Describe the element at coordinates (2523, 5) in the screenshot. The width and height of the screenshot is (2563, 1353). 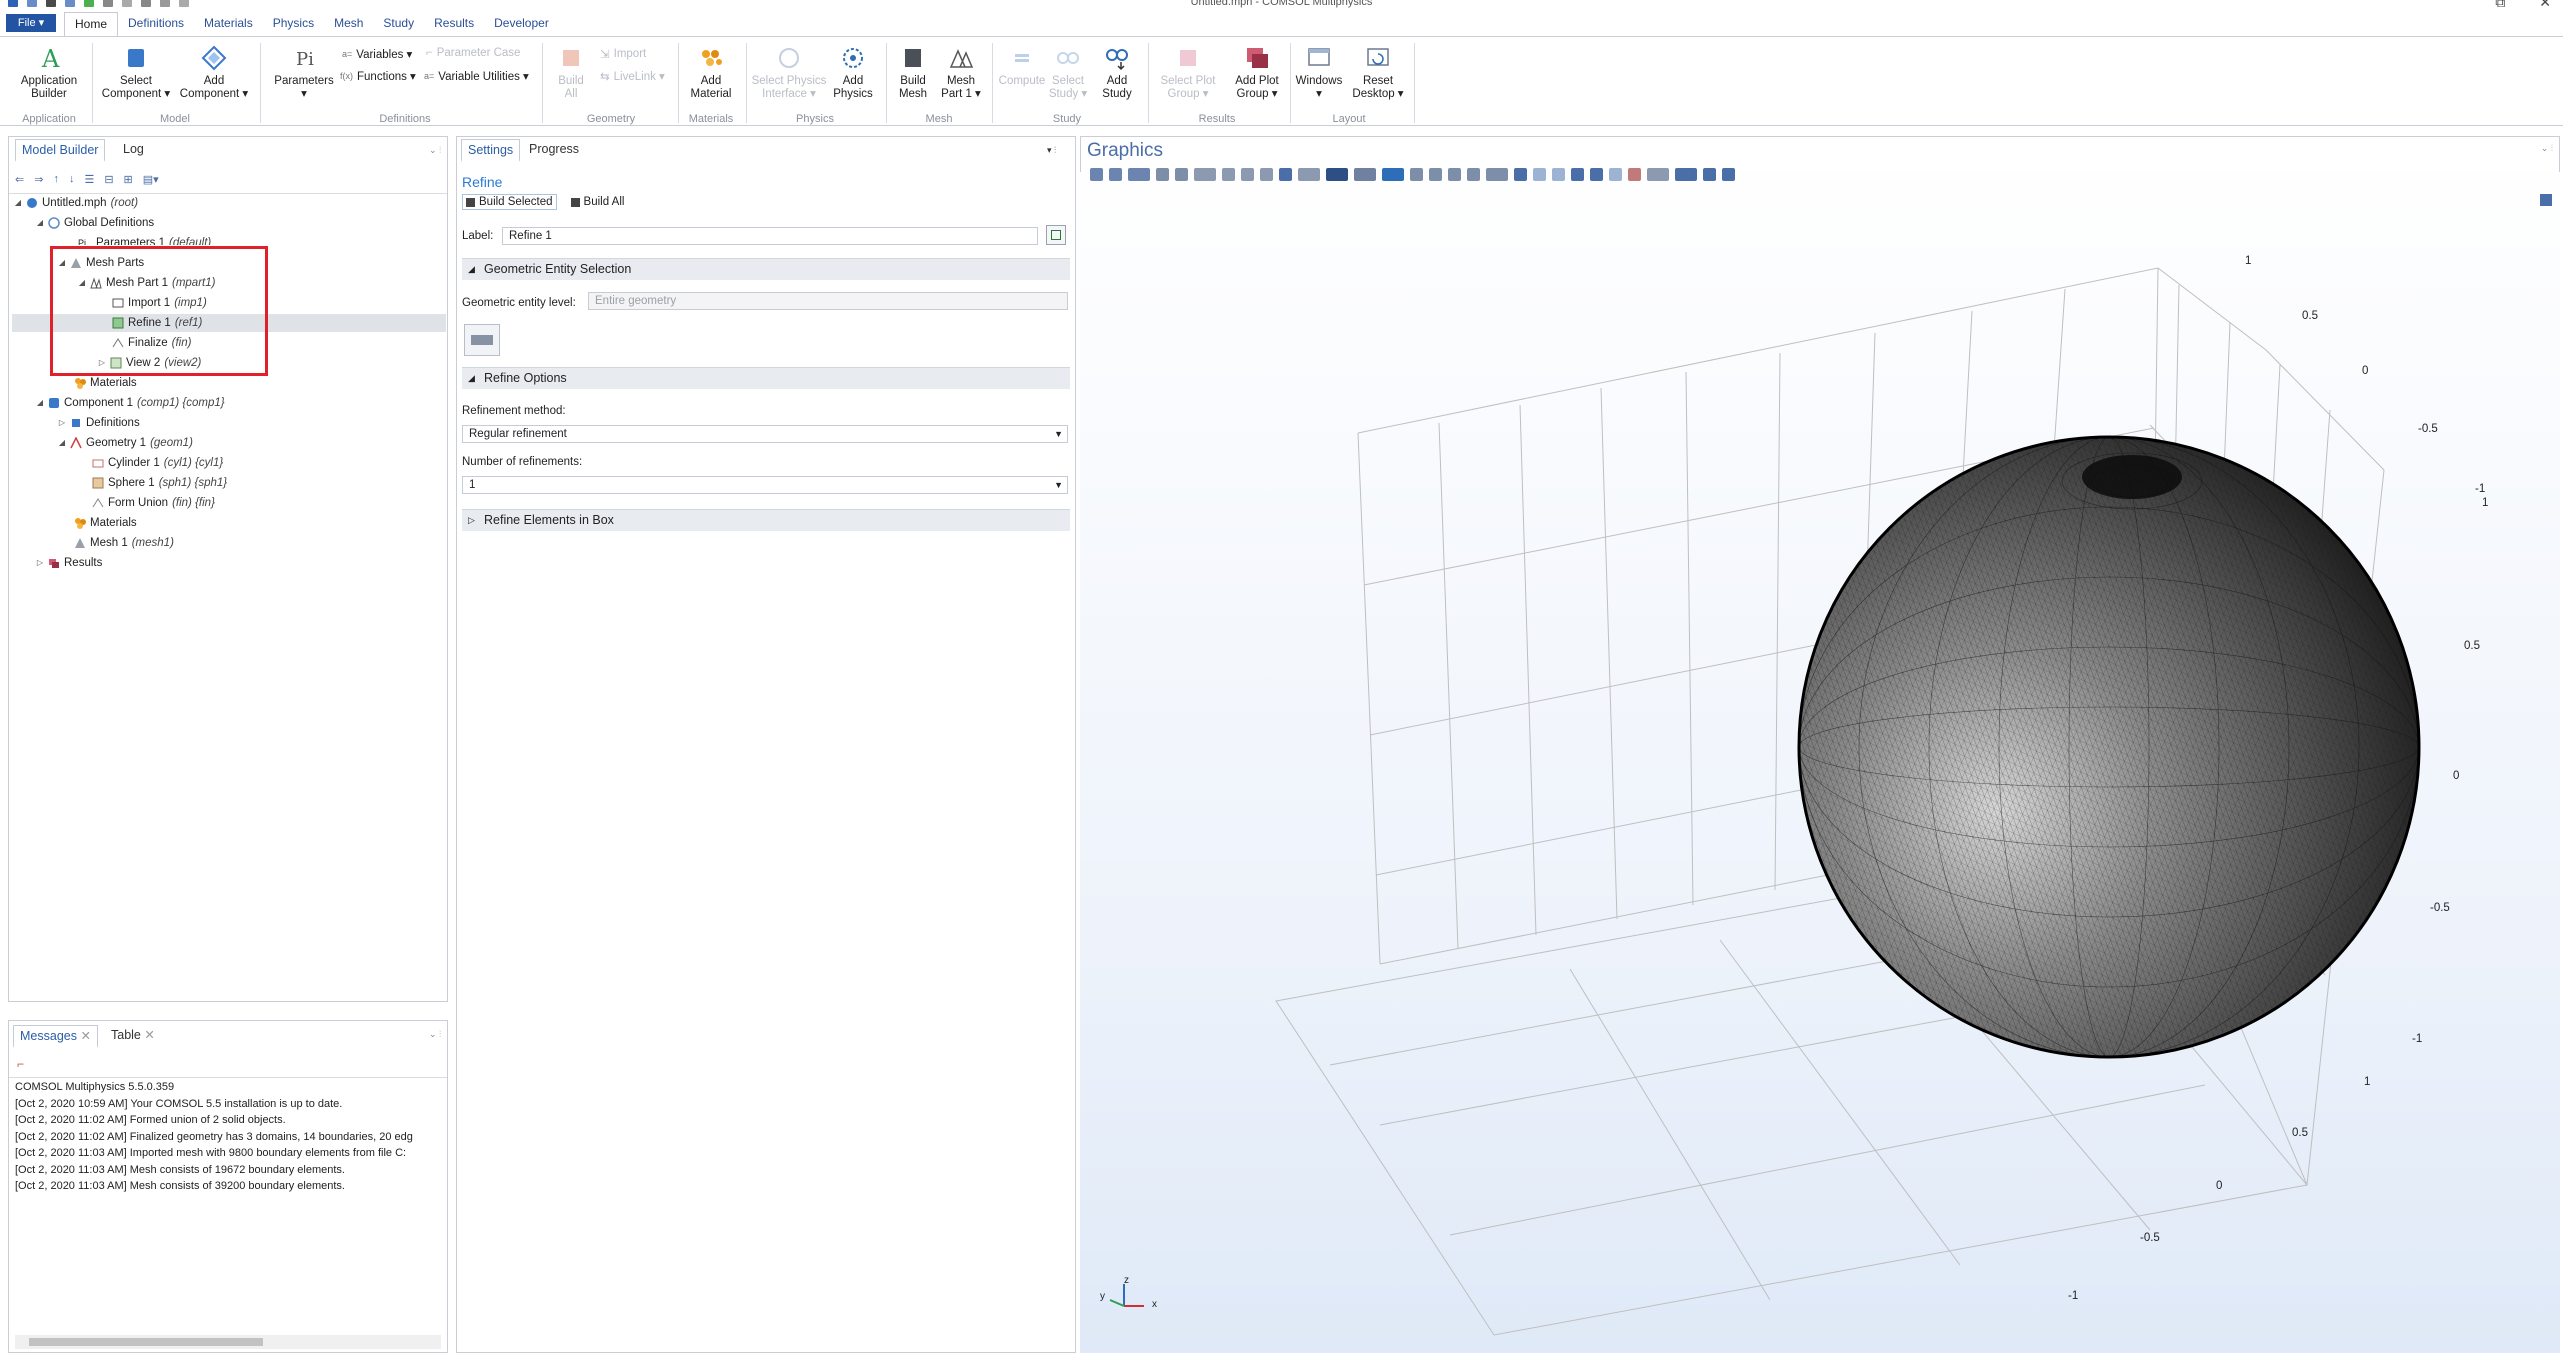
I see `window-controls: ⧉ ✕` at that location.